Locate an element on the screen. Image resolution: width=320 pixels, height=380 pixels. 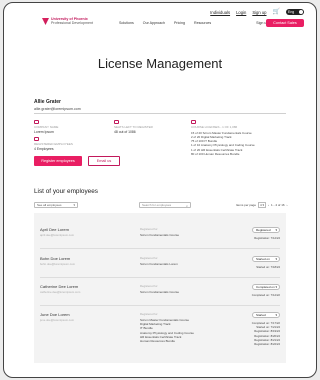
company-label: Company Name is located at coordinates (46, 127).